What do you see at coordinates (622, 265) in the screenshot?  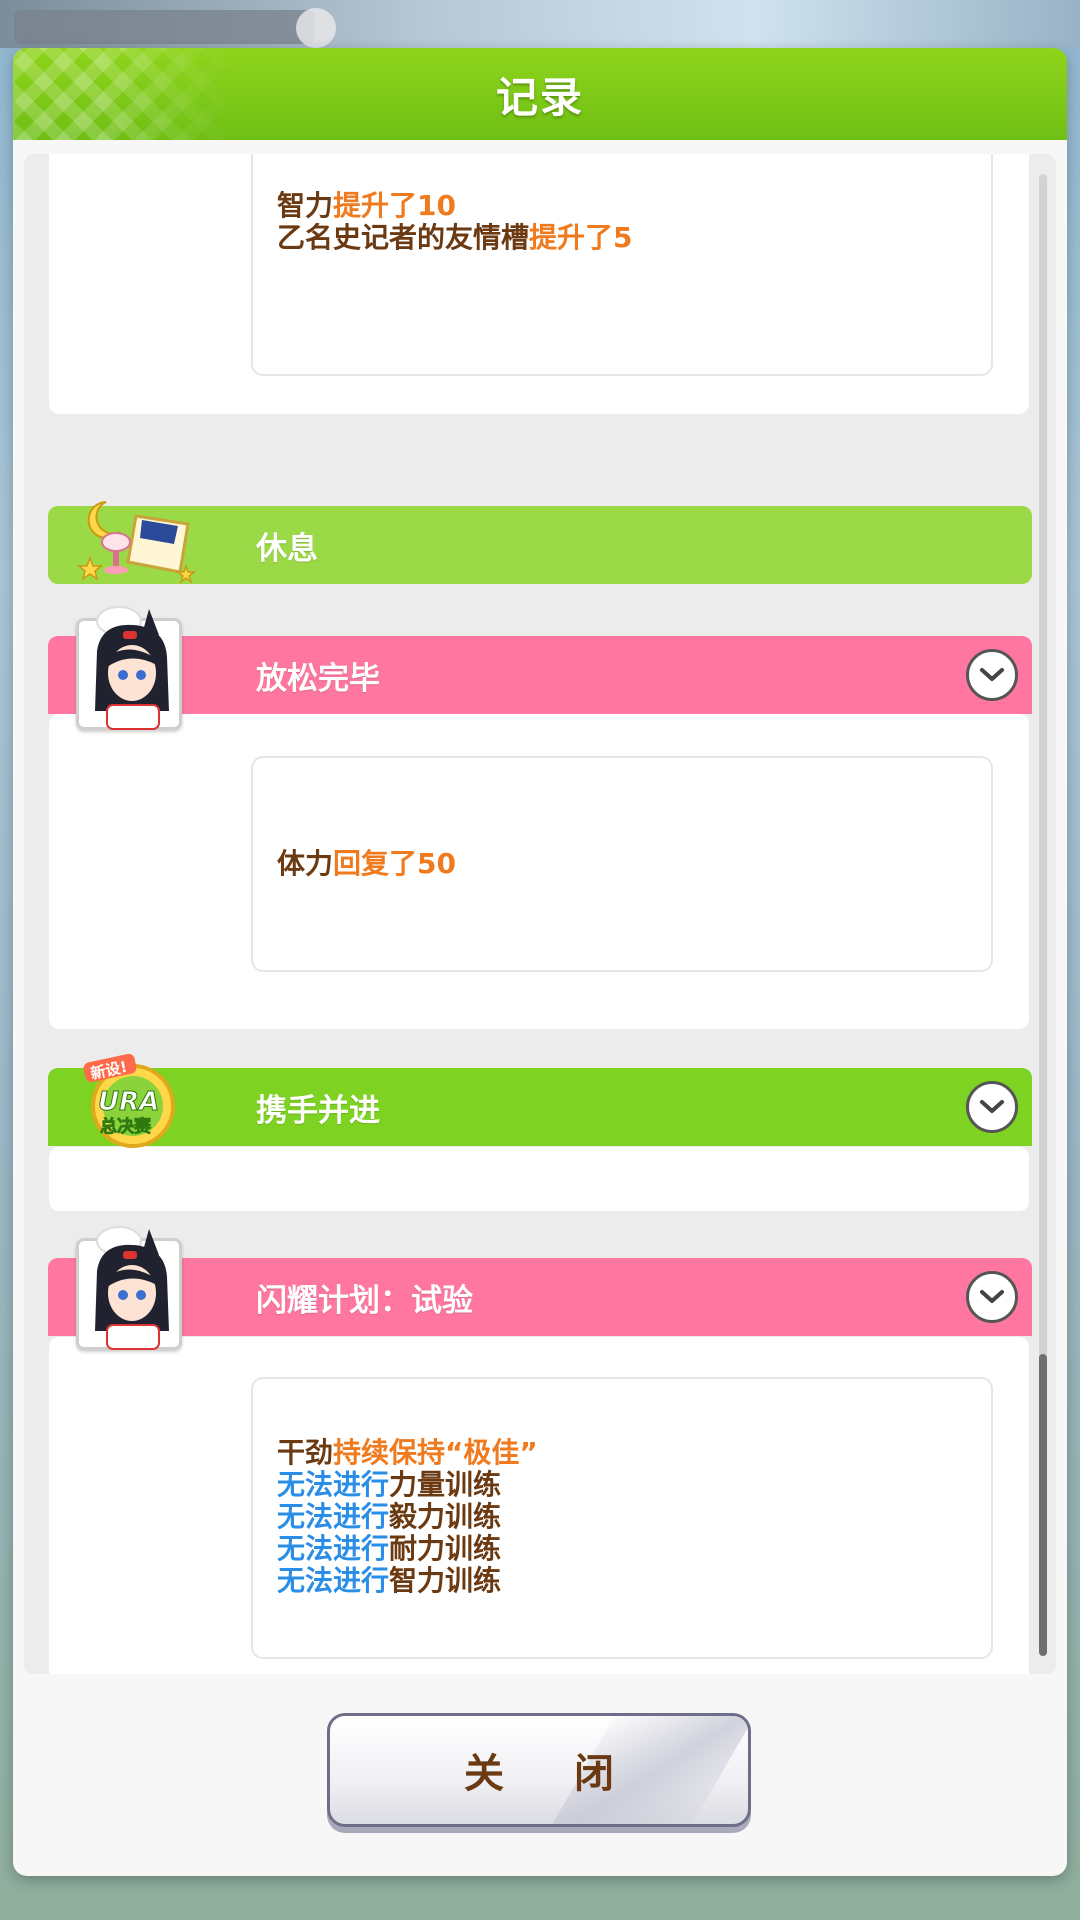 I see `detail-box: 智力提升了10 乙名史记者的友情槽提升了5` at bounding box center [622, 265].